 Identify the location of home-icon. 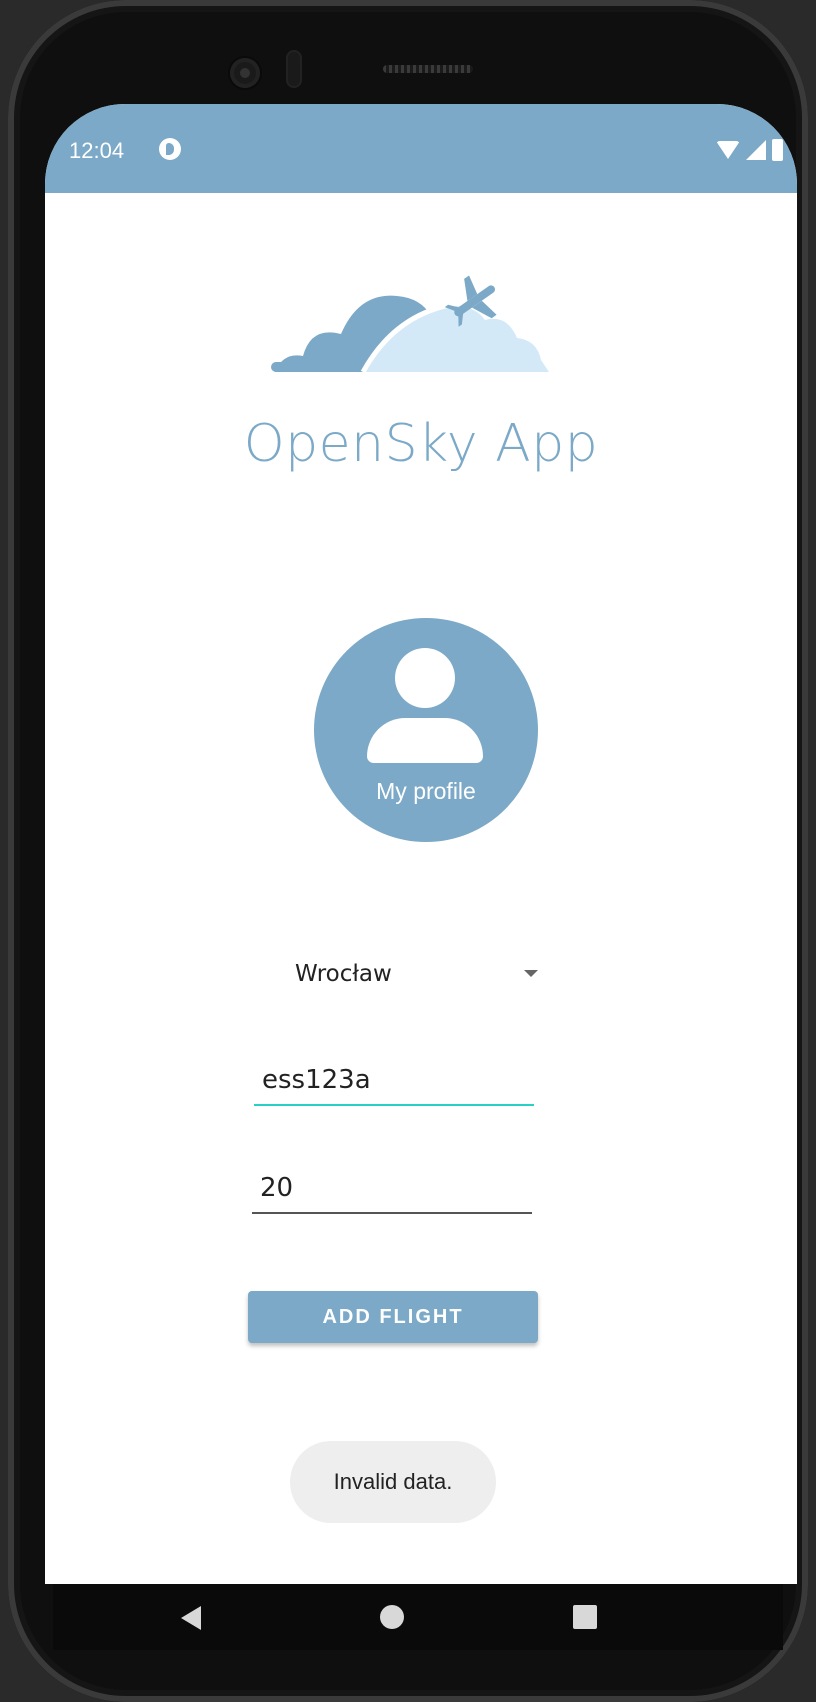
(392, 1617).